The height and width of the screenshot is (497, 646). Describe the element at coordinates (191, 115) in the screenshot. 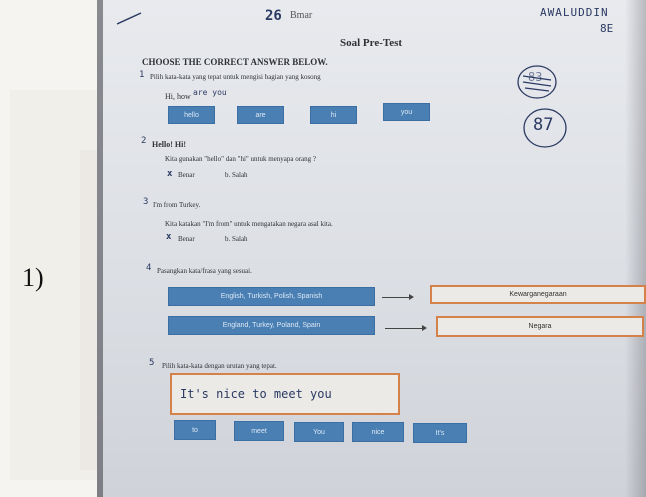

I see `q1-option-1: hello` at that location.